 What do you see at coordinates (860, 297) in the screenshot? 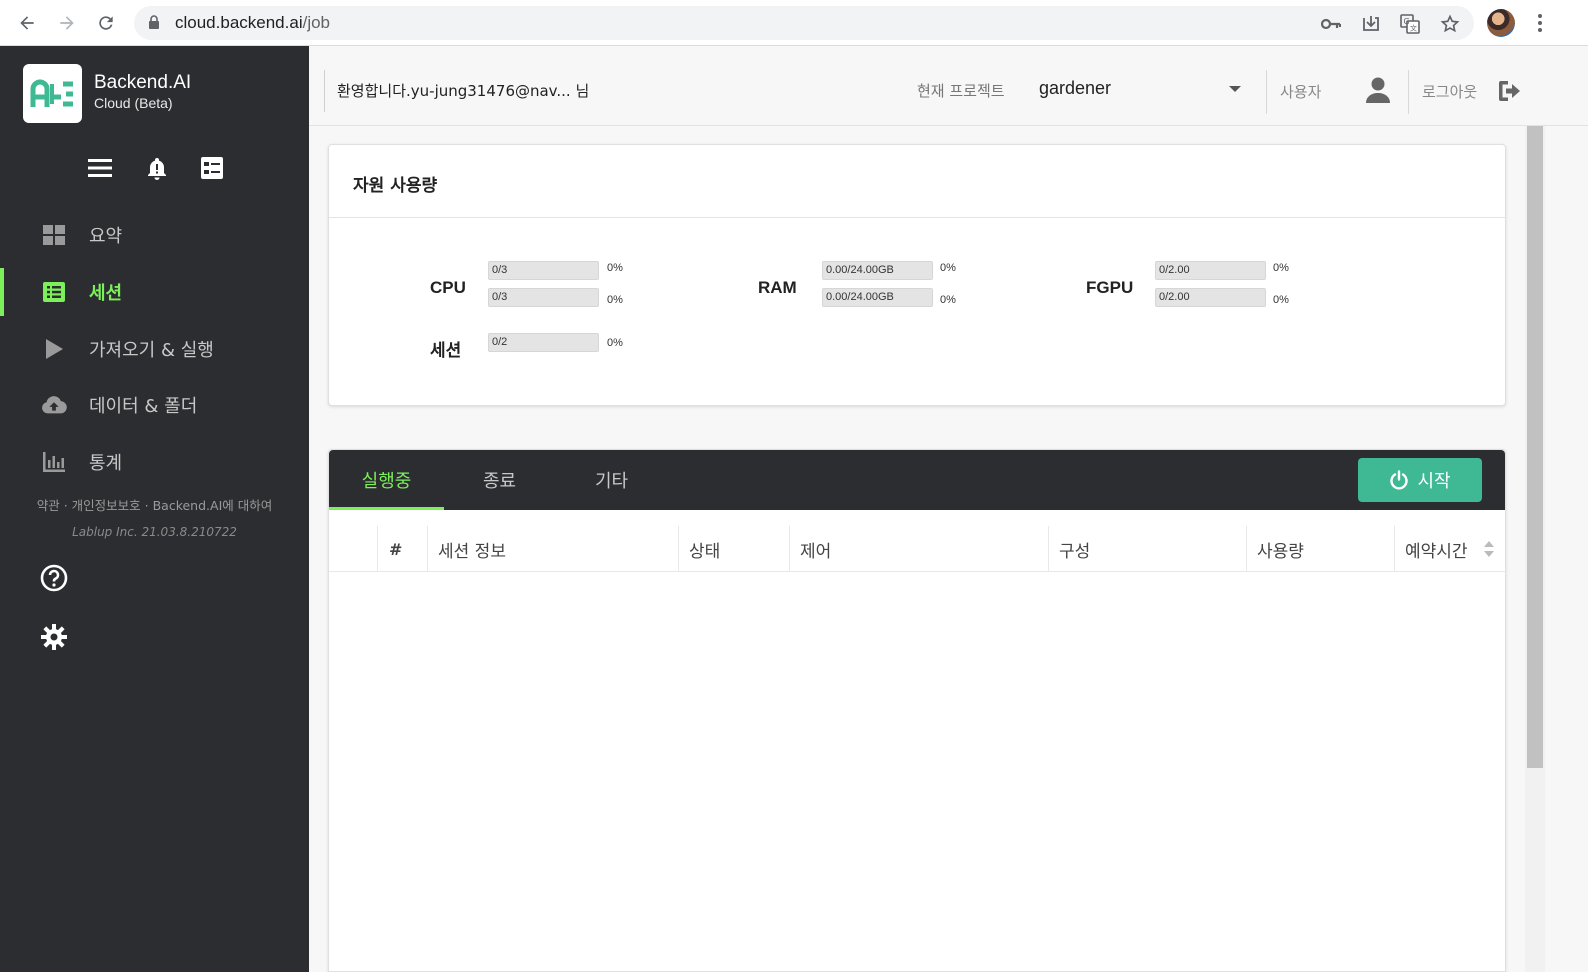
I see `ram-bar-text-2: 0.00/24.00GB` at bounding box center [860, 297].